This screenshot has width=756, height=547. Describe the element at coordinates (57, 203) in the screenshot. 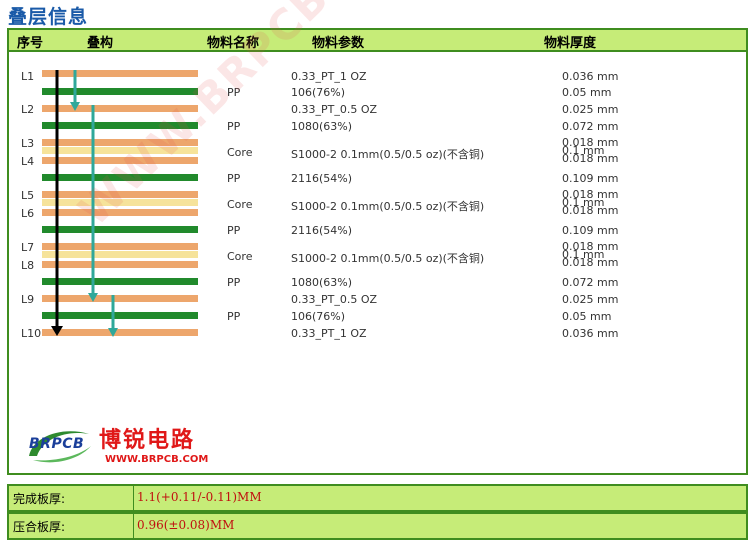

I see `through-hole-arrow-icon` at that location.